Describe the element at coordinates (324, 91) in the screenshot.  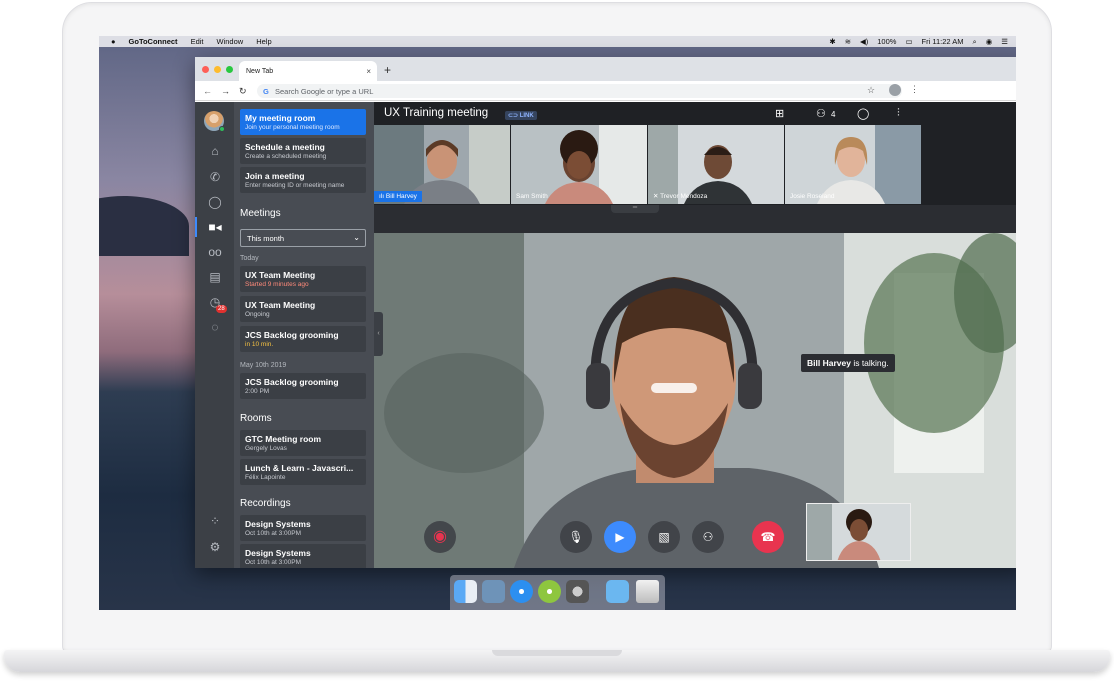
I see `address-placeholder: Search Google or type a URL` at that location.